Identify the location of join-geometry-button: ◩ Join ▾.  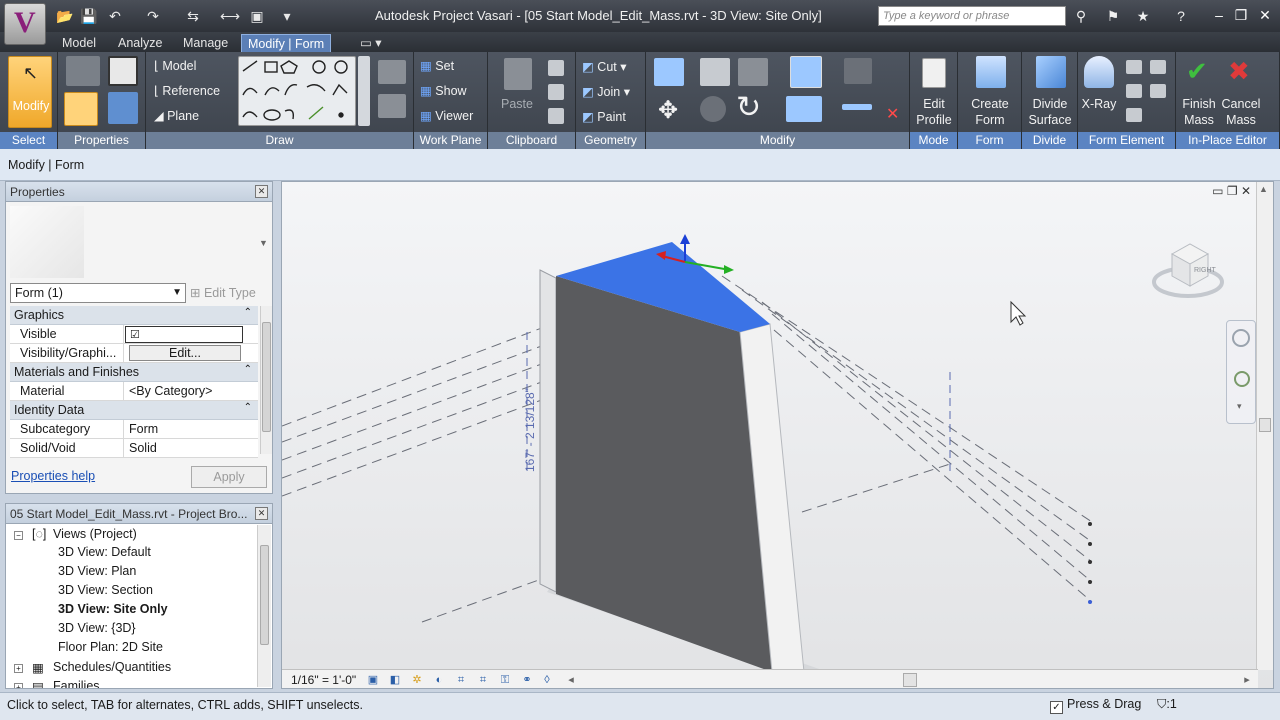
(606, 91).